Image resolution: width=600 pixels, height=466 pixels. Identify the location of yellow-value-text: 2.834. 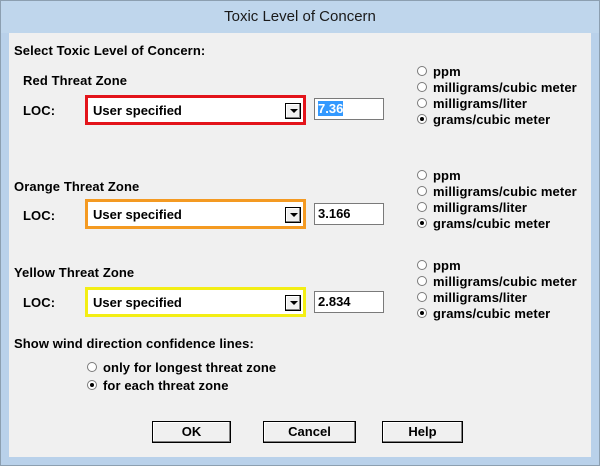
(334, 301).